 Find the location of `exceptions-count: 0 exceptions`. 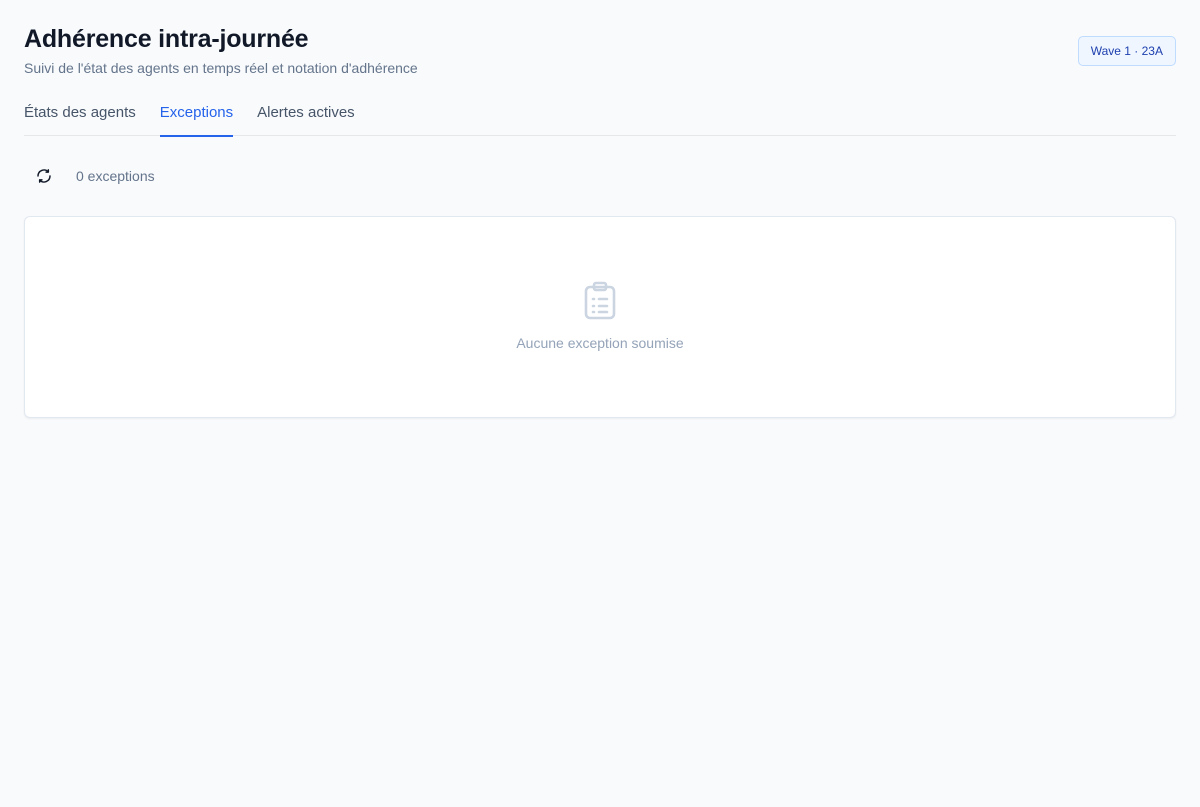

exceptions-count: 0 exceptions is located at coordinates (115, 176).